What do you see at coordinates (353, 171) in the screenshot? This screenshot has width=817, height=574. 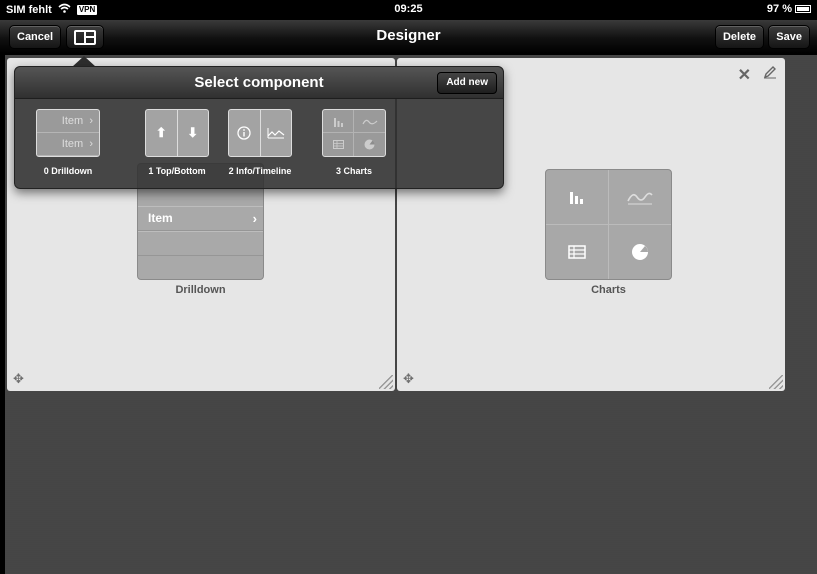 I see `component-label: 3 Charts` at bounding box center [353, 171].